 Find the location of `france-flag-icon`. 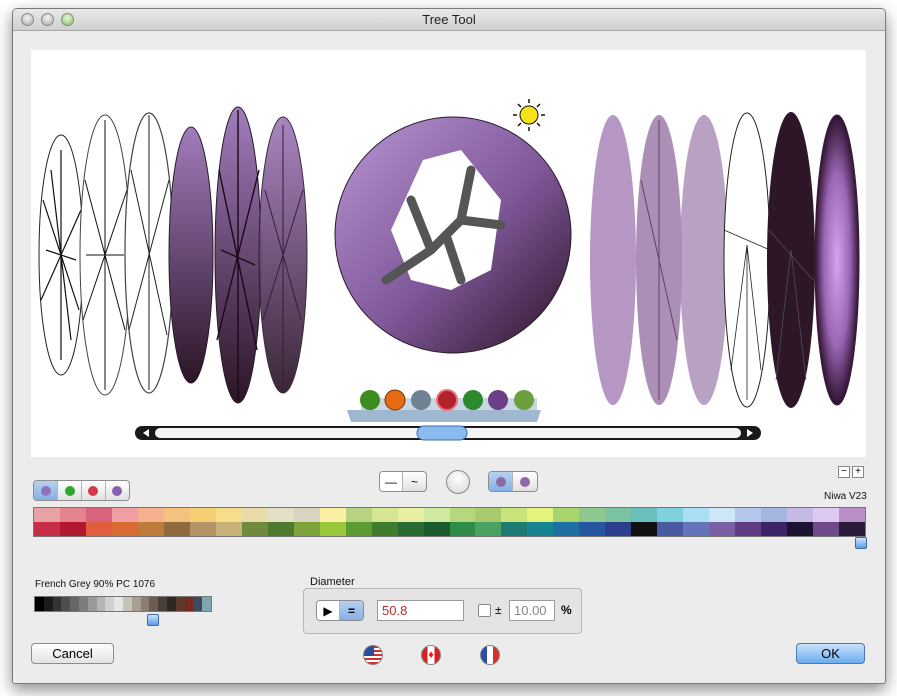

france-flag-icon is located at coordinates (490, 655).